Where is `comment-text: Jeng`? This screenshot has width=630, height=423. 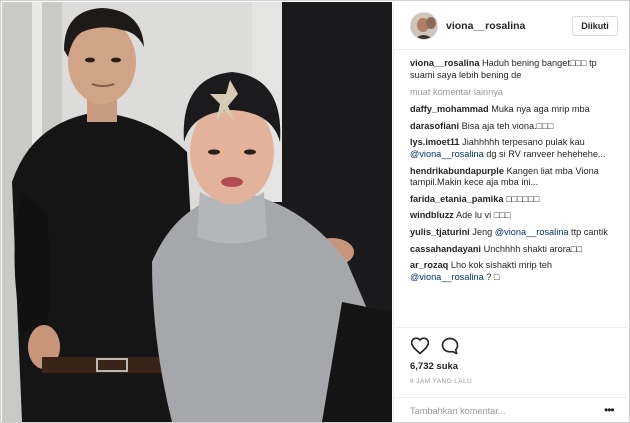 comment-text: Jeng is located at coordinates (483, 231).